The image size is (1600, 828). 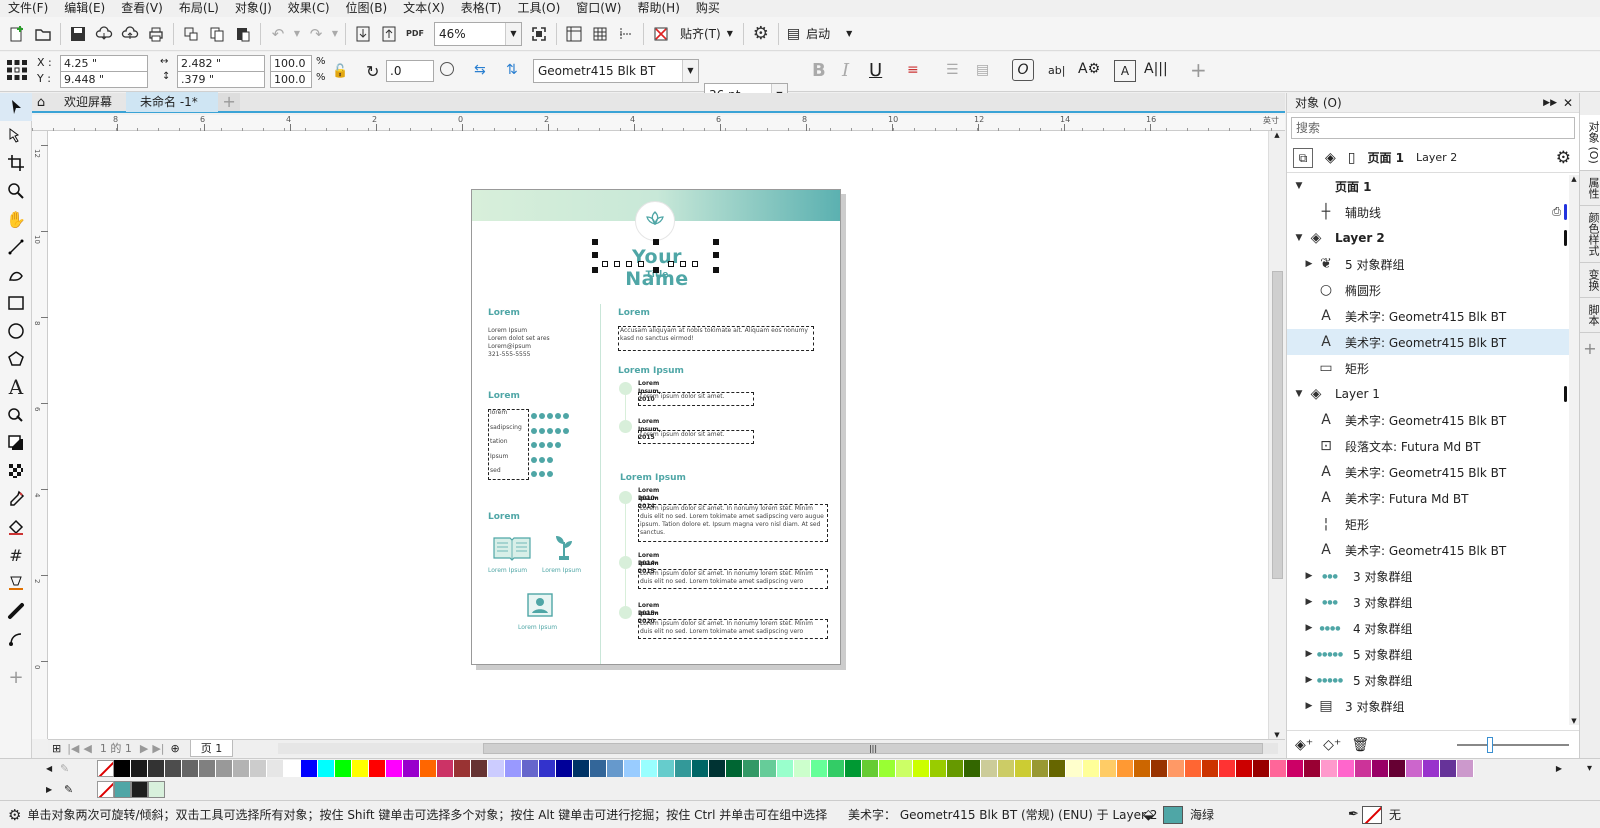 What do you see at coordinates (634, 313) in the screenshot?
I see `profile-heading: Lorem` at bounding box center [634, 313].